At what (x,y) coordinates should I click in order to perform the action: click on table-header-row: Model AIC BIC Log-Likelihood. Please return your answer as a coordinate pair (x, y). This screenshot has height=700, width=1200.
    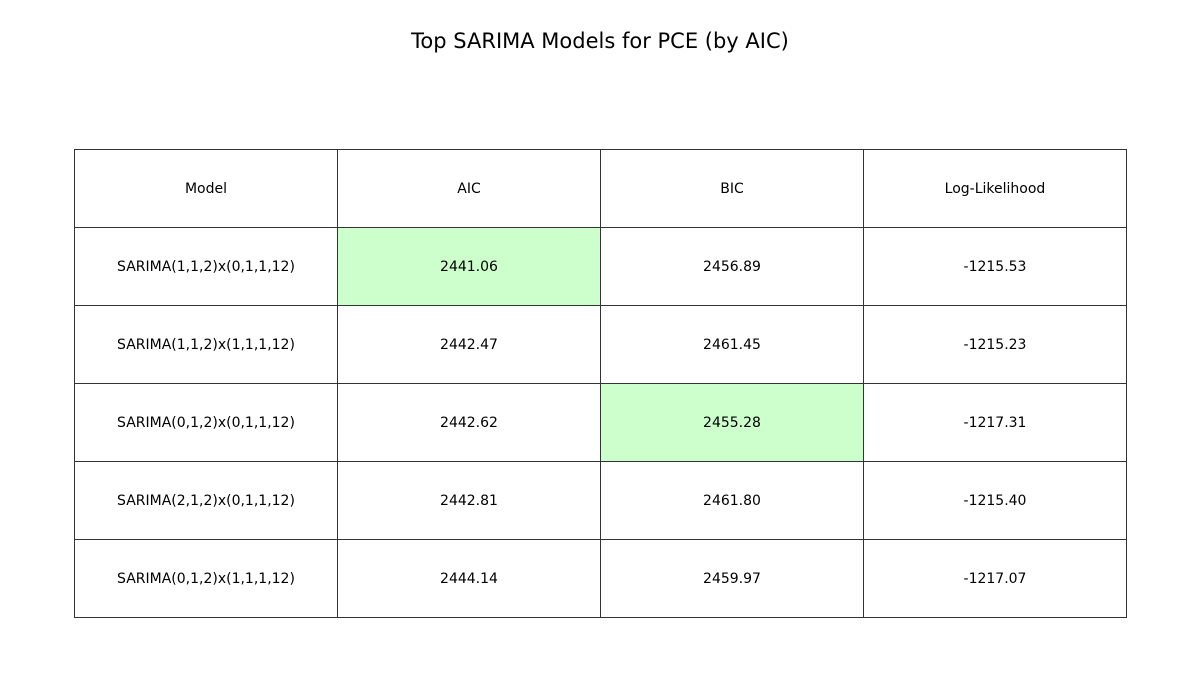
    Looking at the image, I should click on (600, 188).